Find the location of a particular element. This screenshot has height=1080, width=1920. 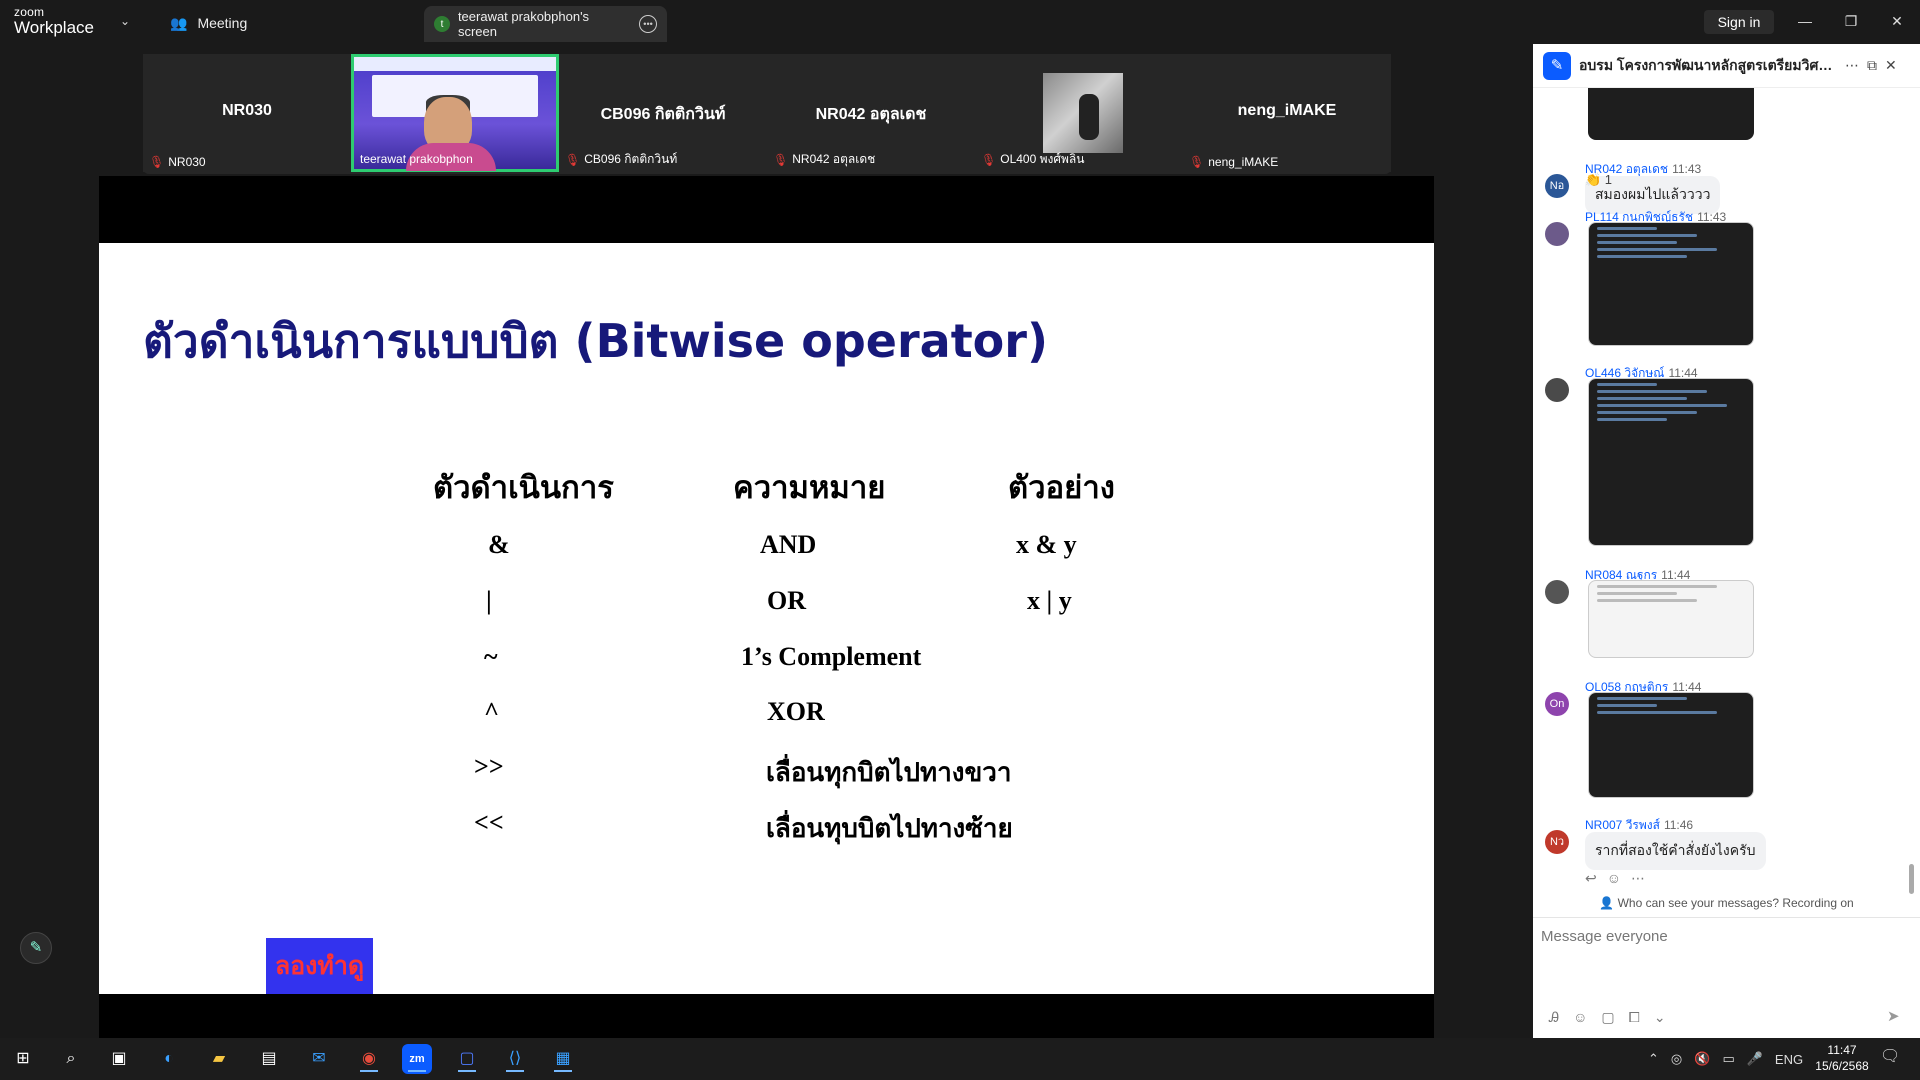

participant-tile-neng: neng_iMAKE 🎙 neng_iMAKE is located at coordinates (1287, 113).